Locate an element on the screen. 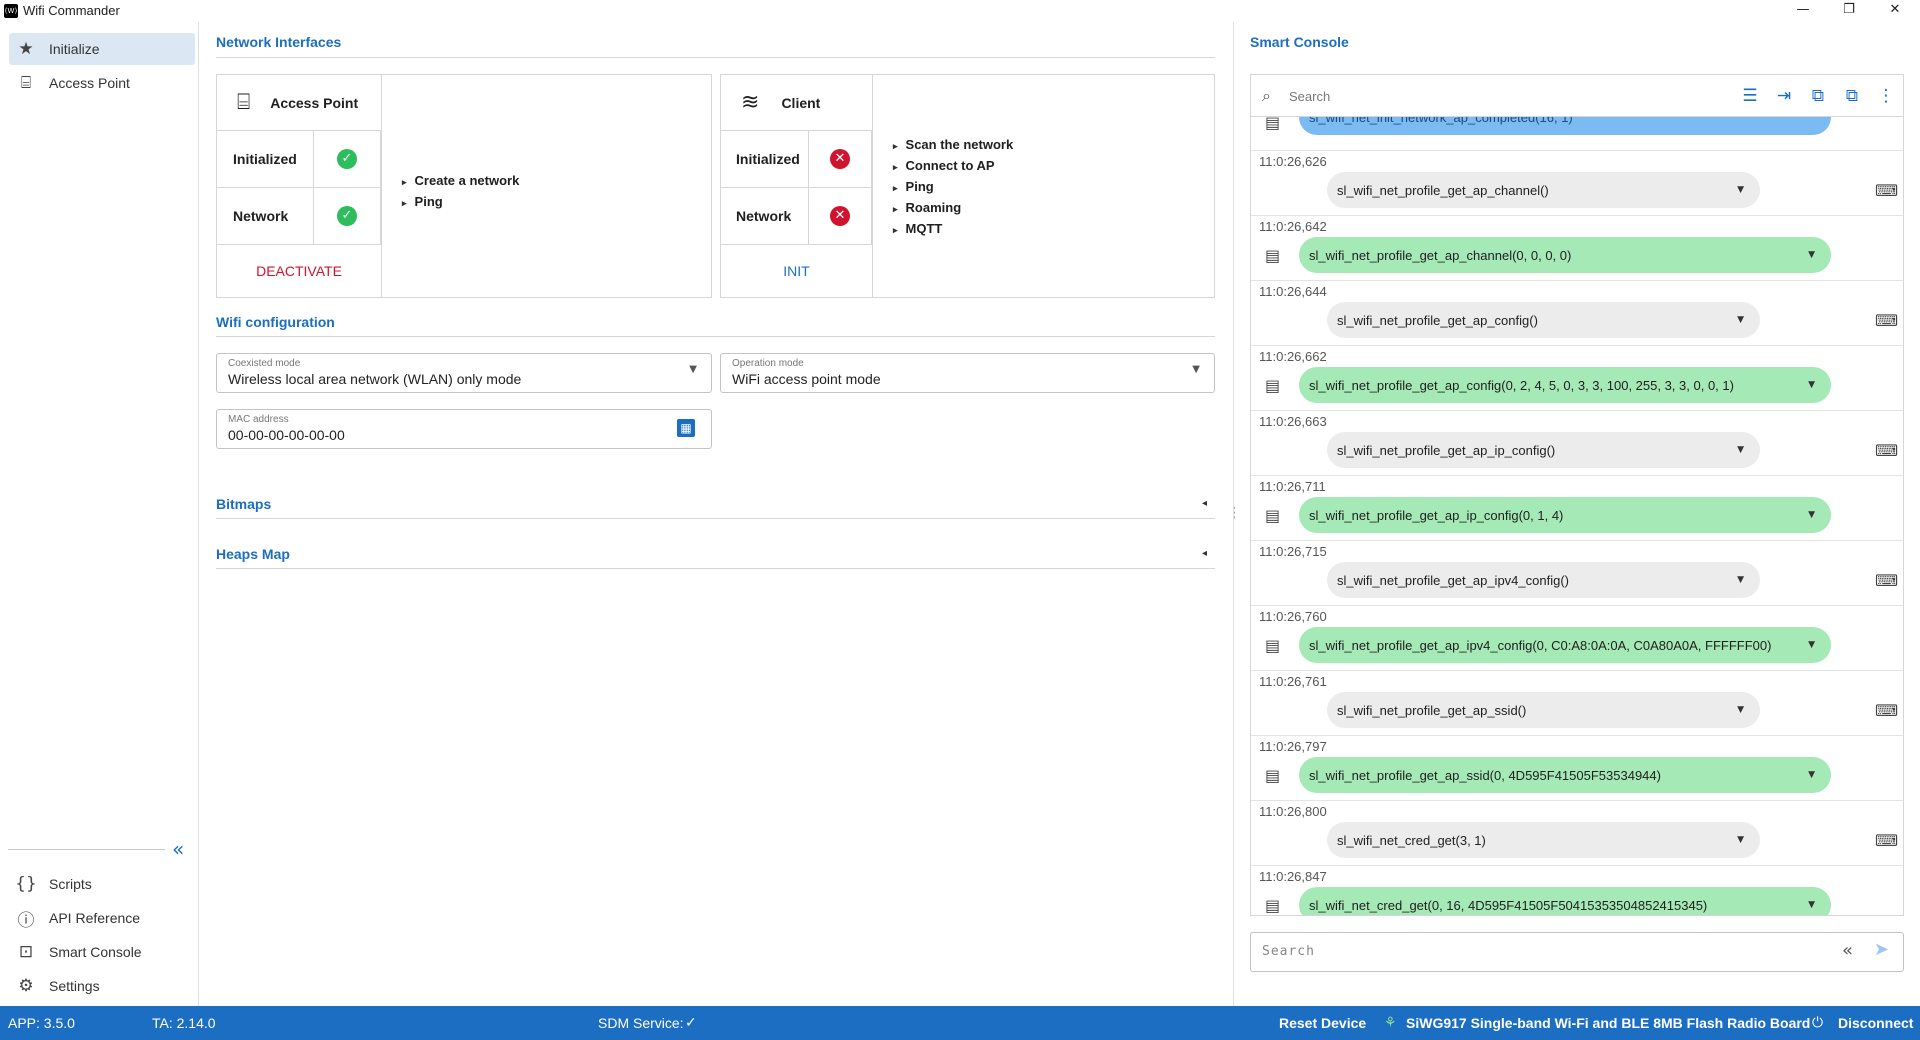 The width and height of the screenshot is (1920, 1040). sidebar-item-access-point: ⌸ Access Point is located at coordinates (102, 83).